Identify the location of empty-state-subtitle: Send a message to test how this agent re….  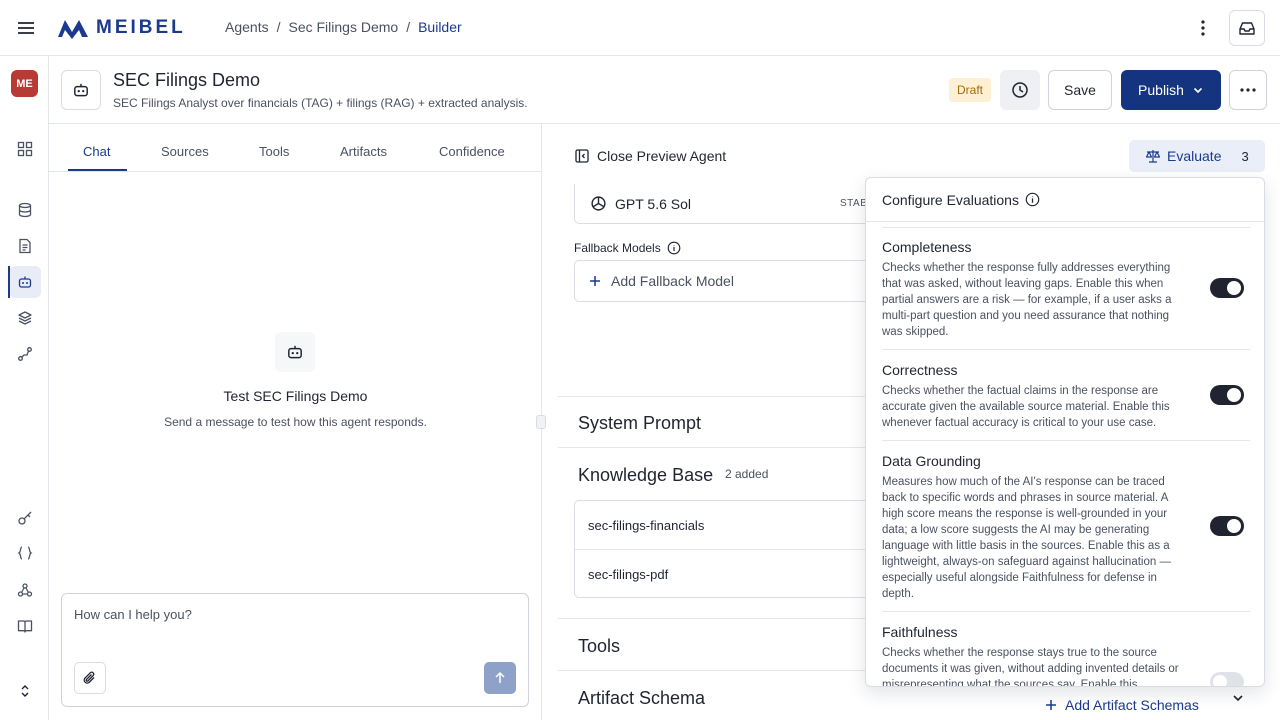
(295, 422).